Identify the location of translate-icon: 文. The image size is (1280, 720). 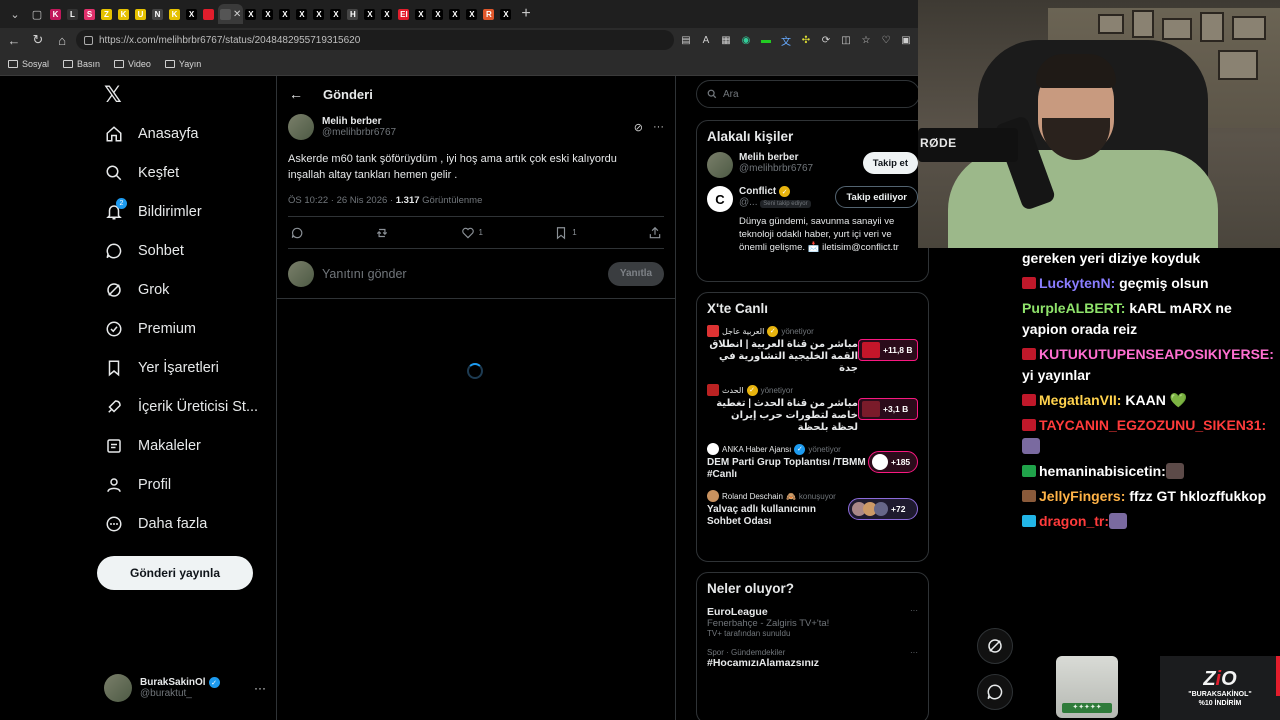
(786, 40).